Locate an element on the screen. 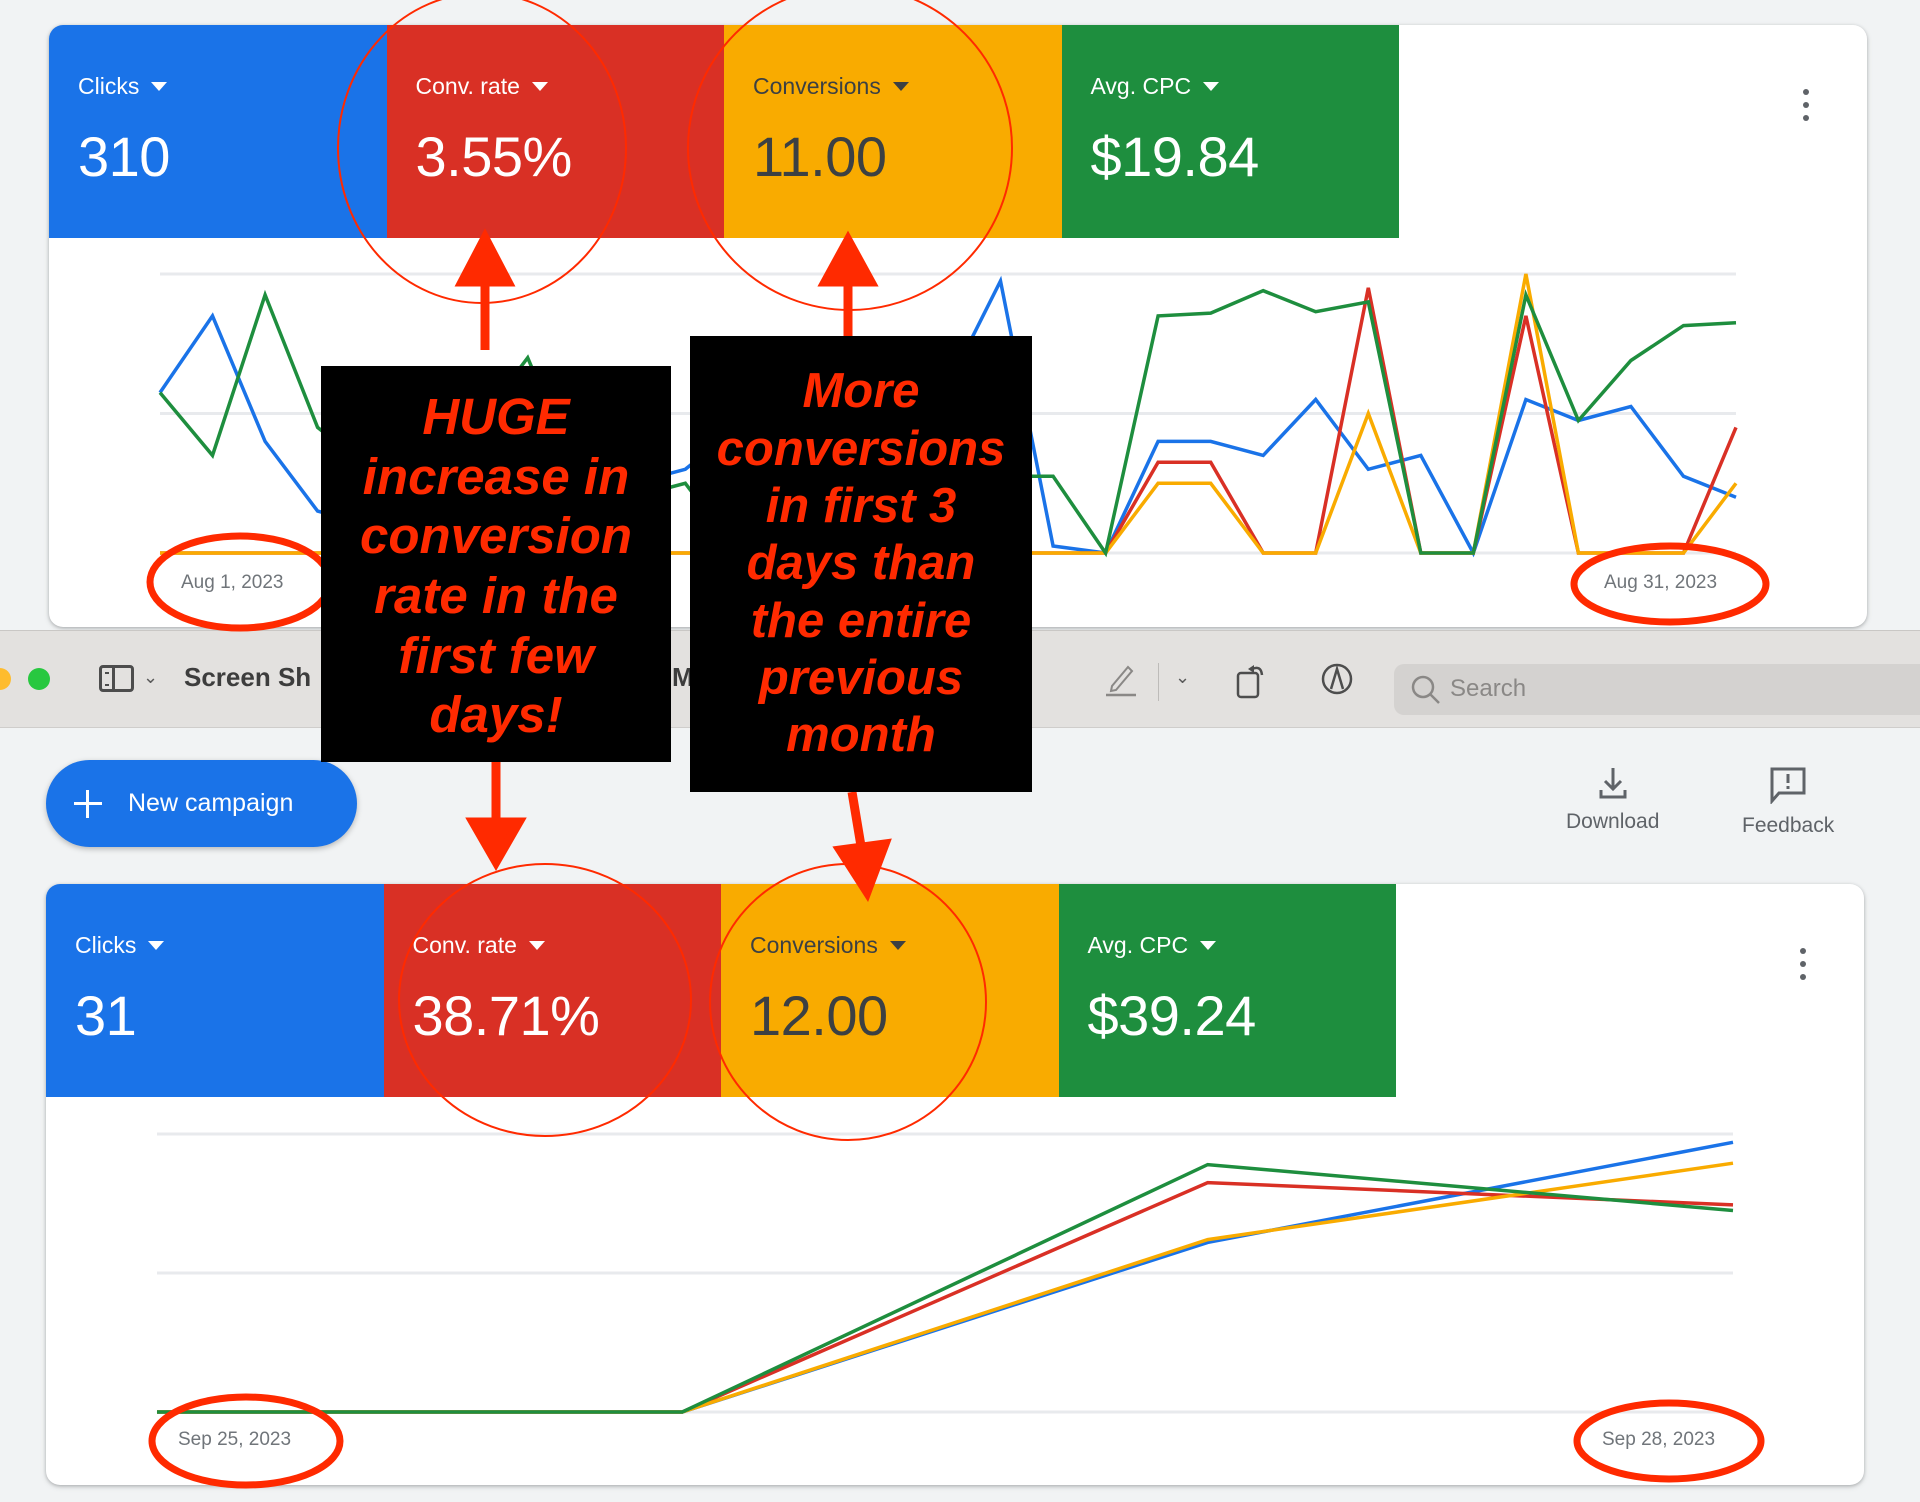  download-button: Download is located at coordinates (1612, 800).